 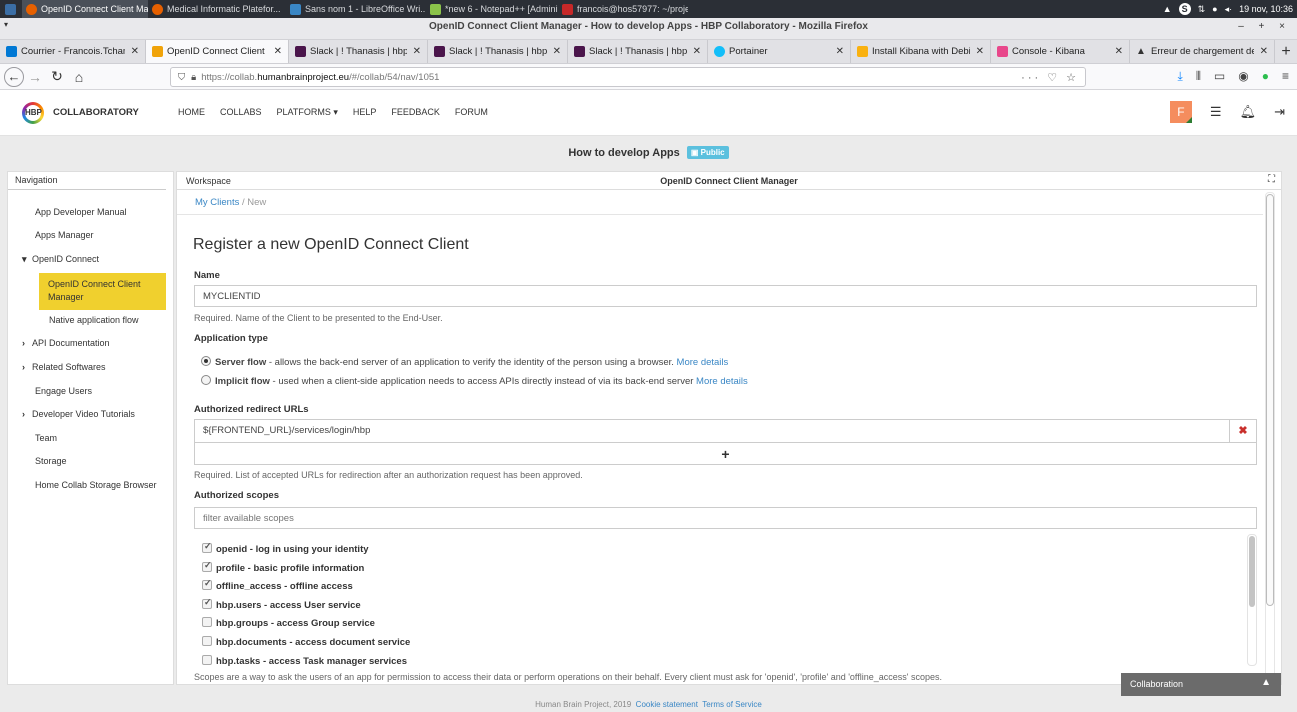 What do you see at coordinates (921, 51) in the screenshot?
I see `tab-install-kibana: Install Kibana with Debian...✕` at bounding box center [921, 51].